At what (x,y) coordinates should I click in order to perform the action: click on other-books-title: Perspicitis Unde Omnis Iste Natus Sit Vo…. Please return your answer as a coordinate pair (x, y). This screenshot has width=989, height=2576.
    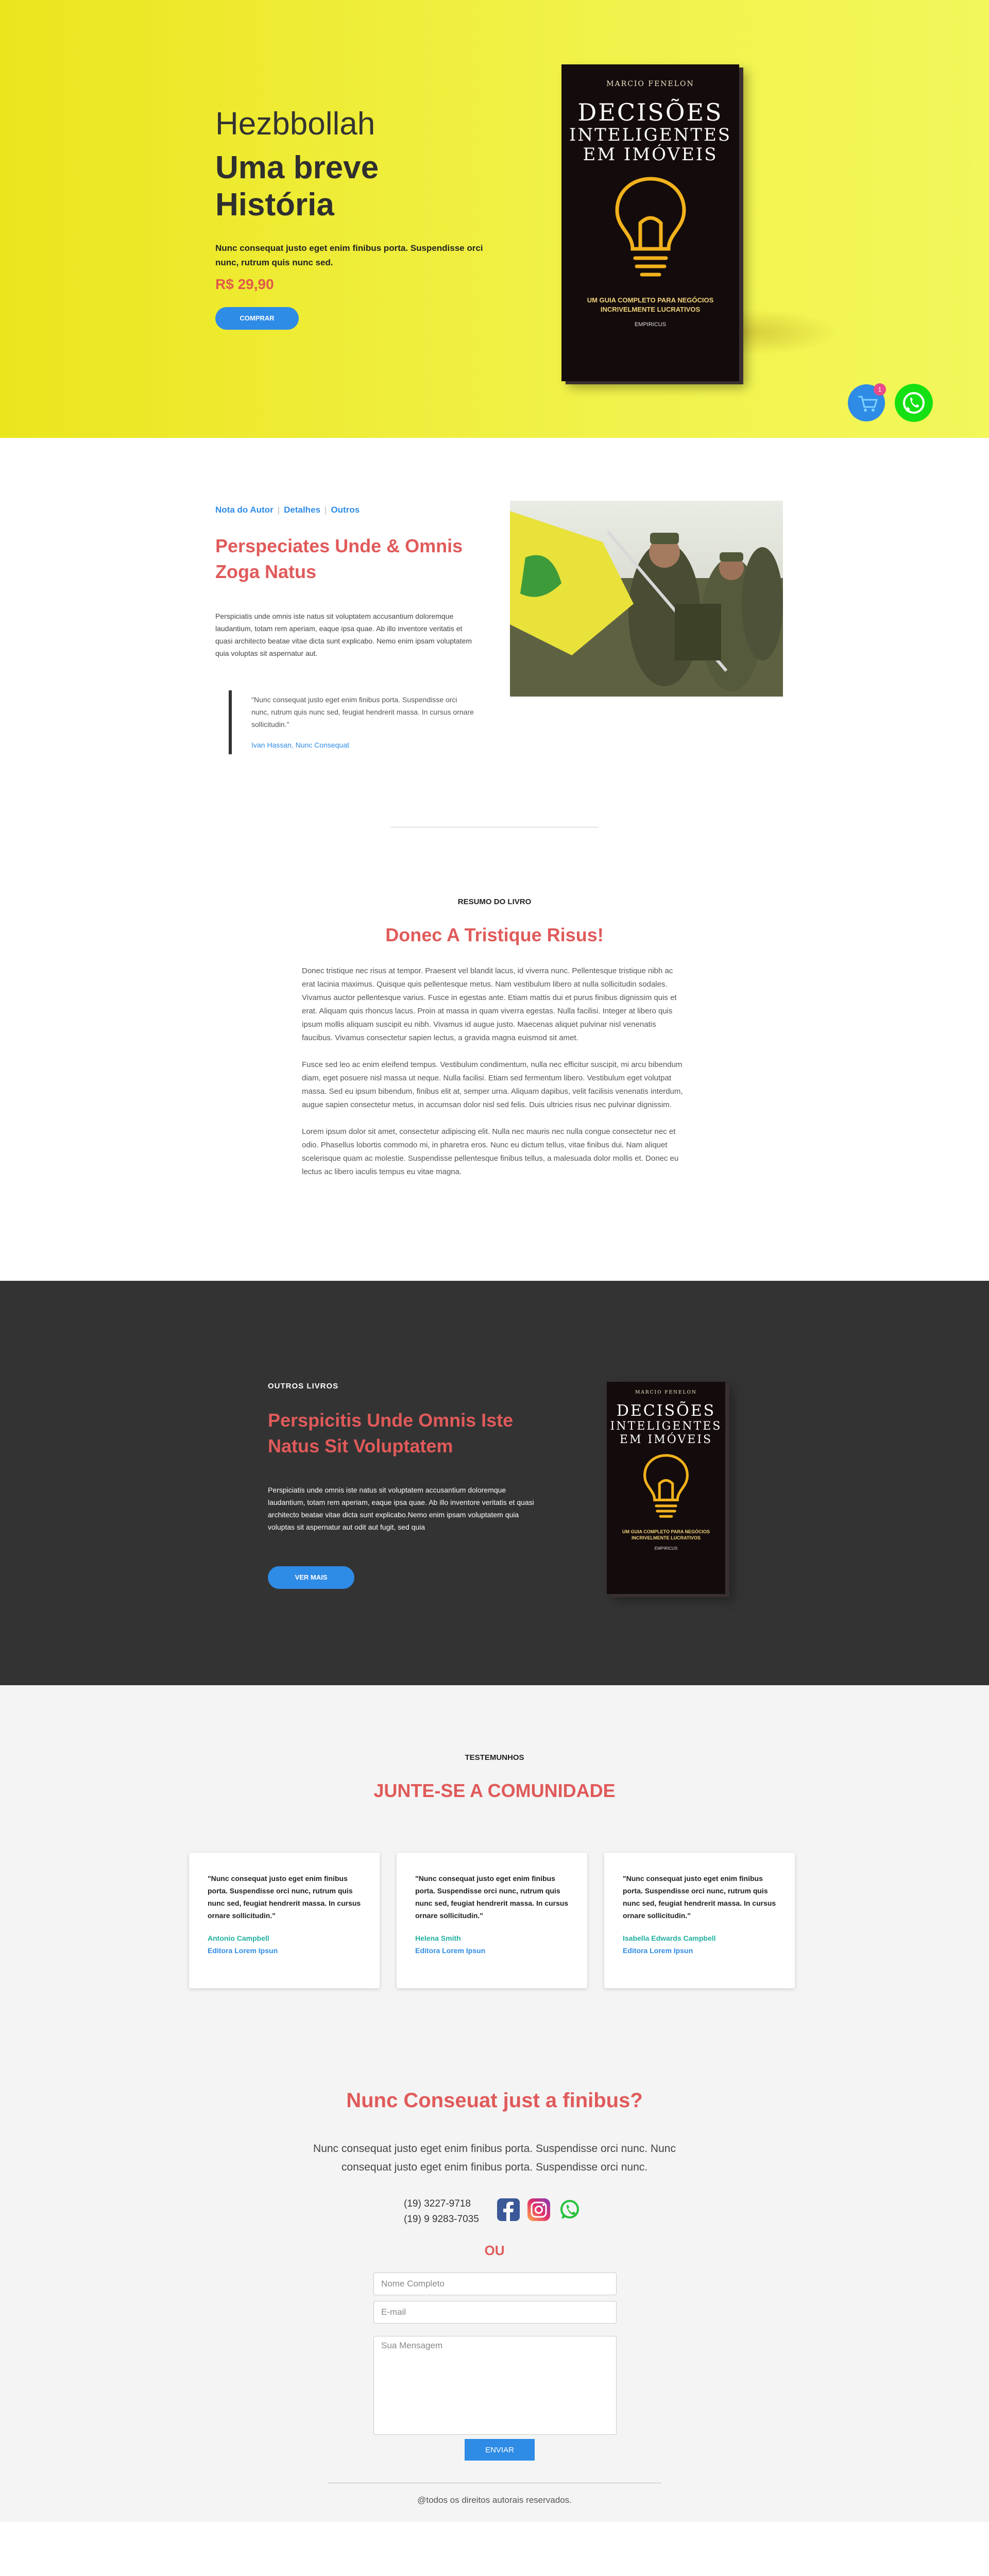
    Looking at the image, I should click on (391, 1433).